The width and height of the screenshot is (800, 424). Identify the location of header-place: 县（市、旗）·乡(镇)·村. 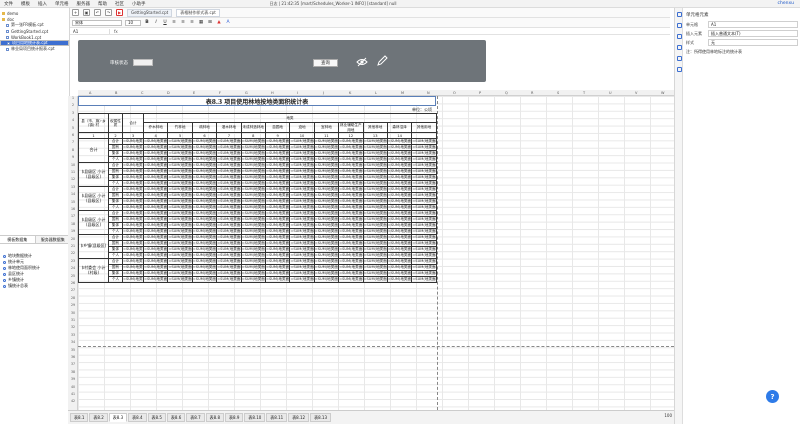
(93, 123).